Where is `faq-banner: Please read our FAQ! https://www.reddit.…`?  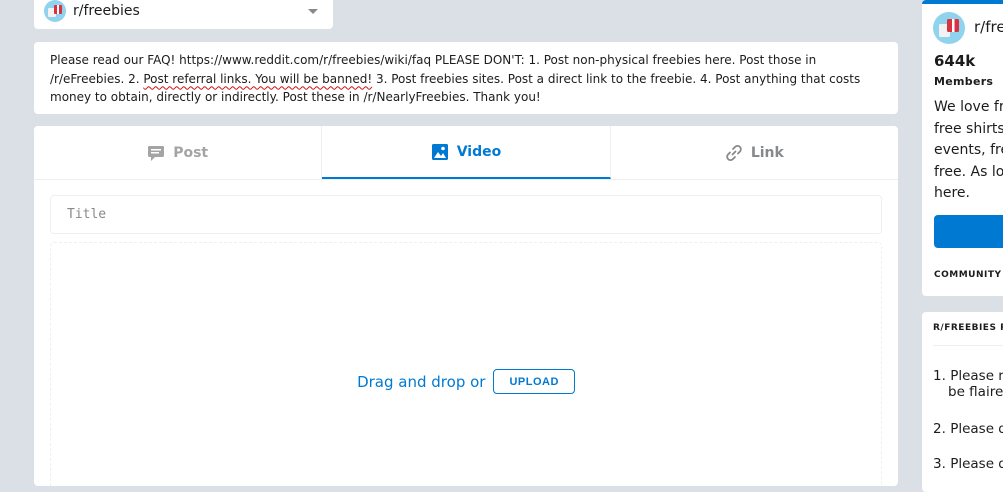
faq-banner: Please read our FAQ! https://www.reddit.… is located at coordinates (466, 78).